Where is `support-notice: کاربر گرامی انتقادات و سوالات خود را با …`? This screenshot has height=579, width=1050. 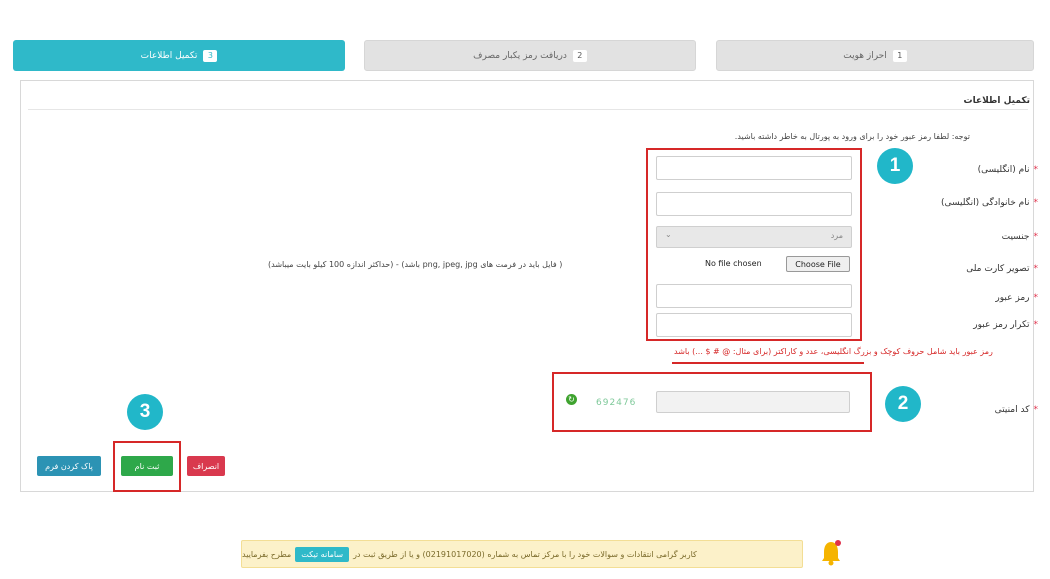
support-notice: کاربر گرامی انتقادات و سوالات خود را با … is located at coordinates (522, 554).